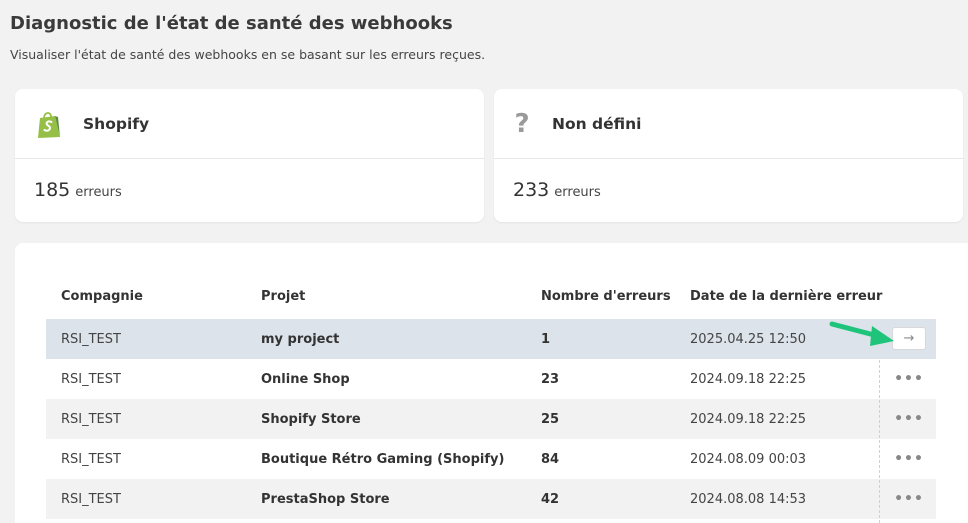 Image resolution: width=968 pixels, height=523 pixels. What do you see at coordinates (531, 190) in the screenshot?
I see `error-count: 233` at bounding box center [531, 190].